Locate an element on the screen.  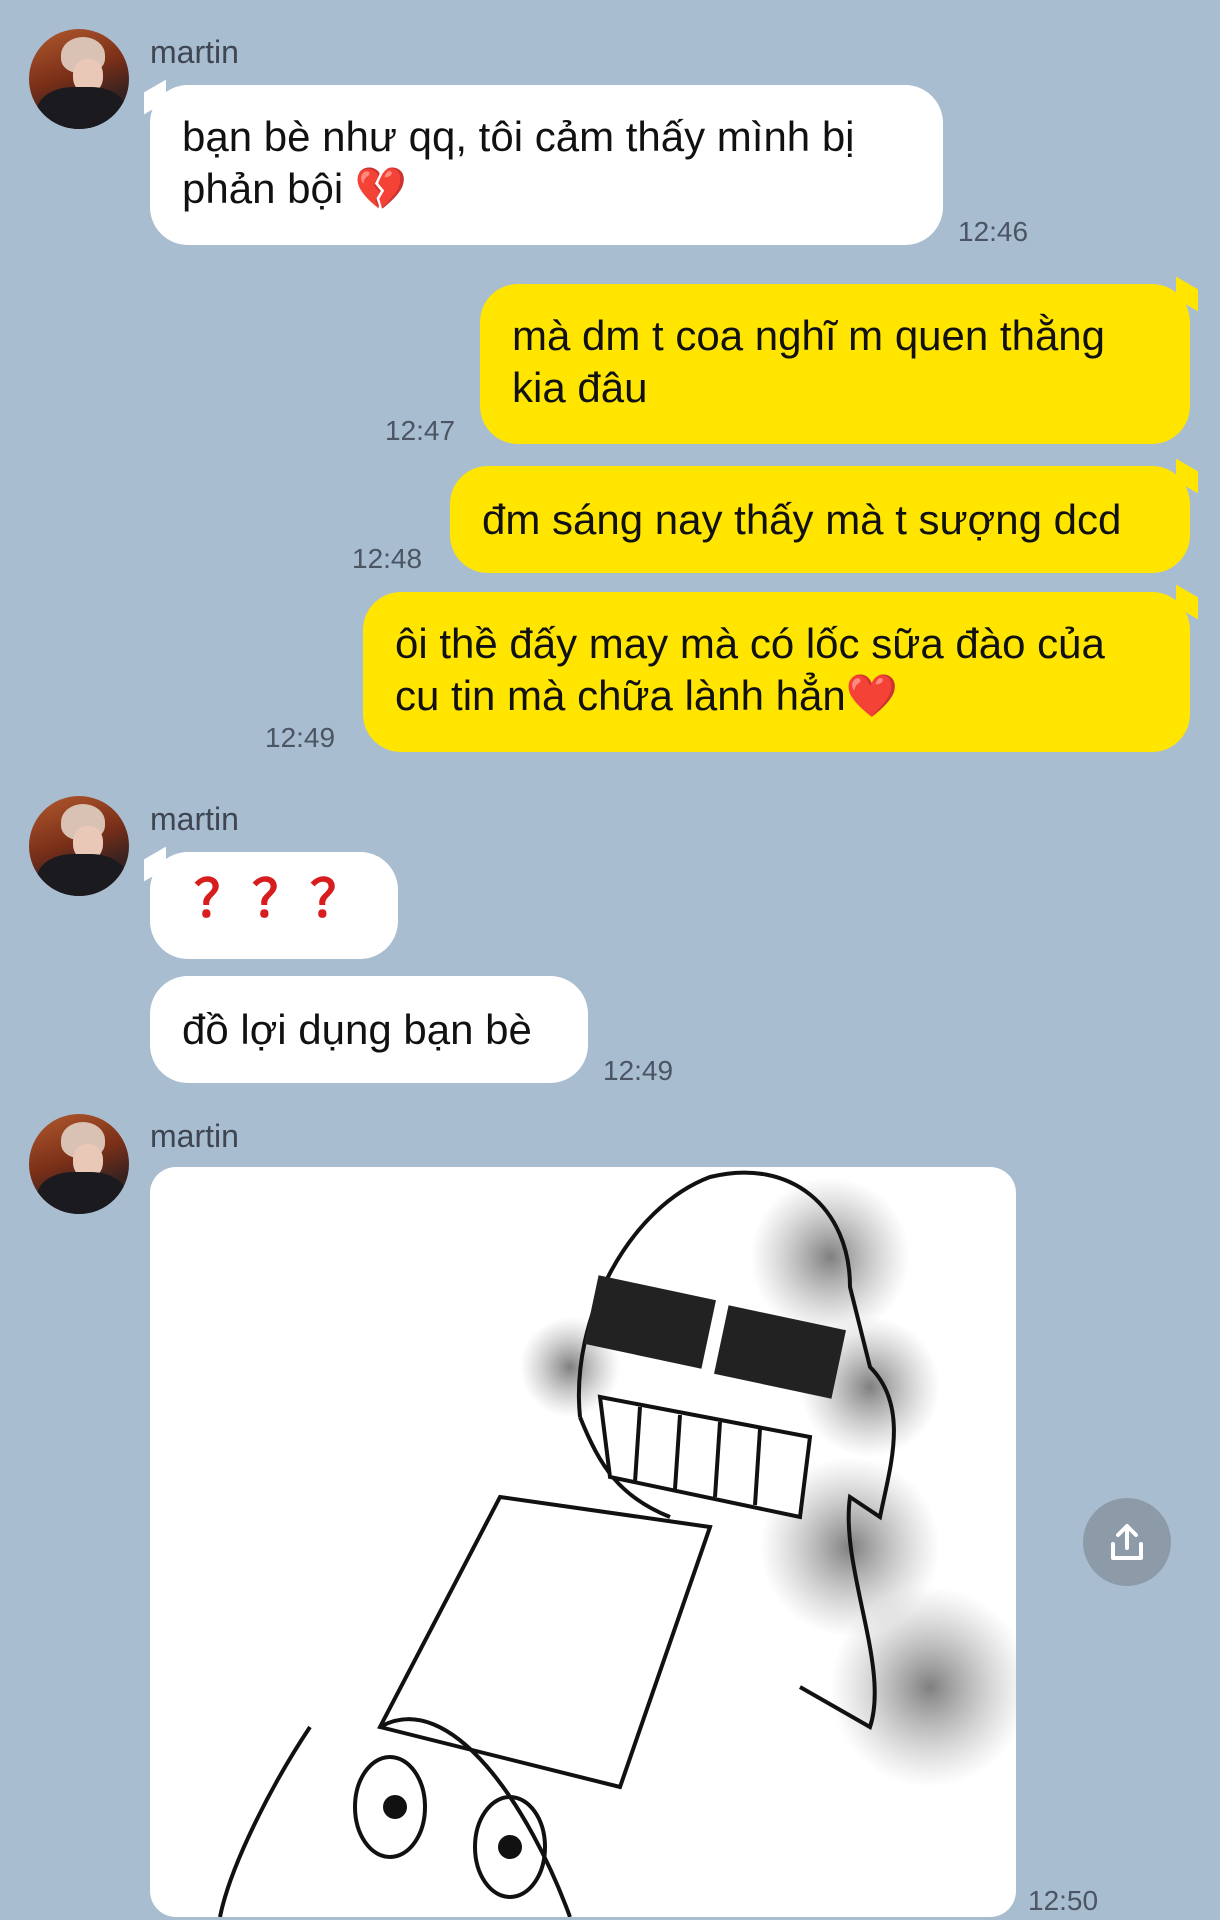
message-bubble: đồ lợi dụng bạn bè is located at coordinates (369, 1029).